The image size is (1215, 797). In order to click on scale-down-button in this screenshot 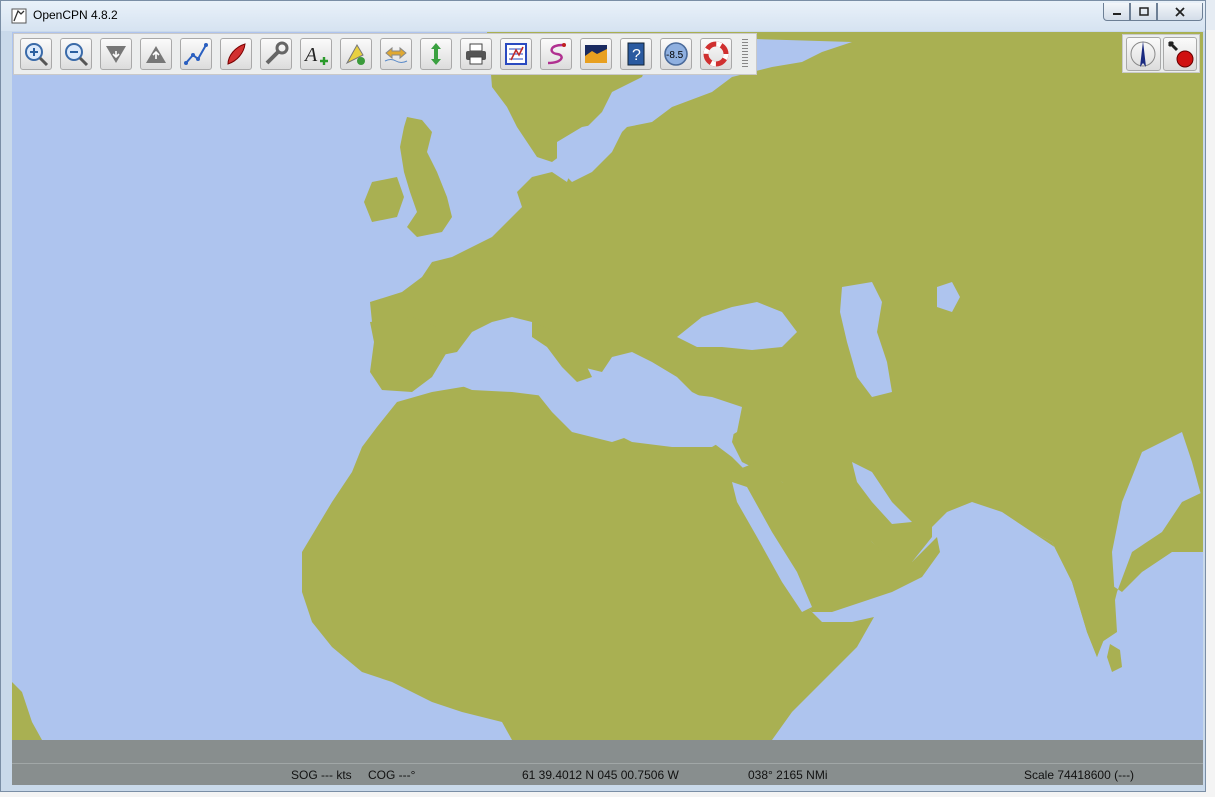, I will do `click(116, 54)`.